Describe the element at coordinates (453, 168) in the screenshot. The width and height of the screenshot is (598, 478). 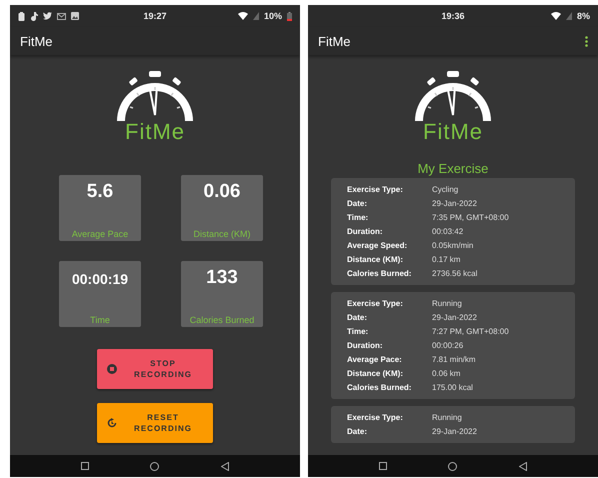
I see `section-heading: My Exercise` at that location.